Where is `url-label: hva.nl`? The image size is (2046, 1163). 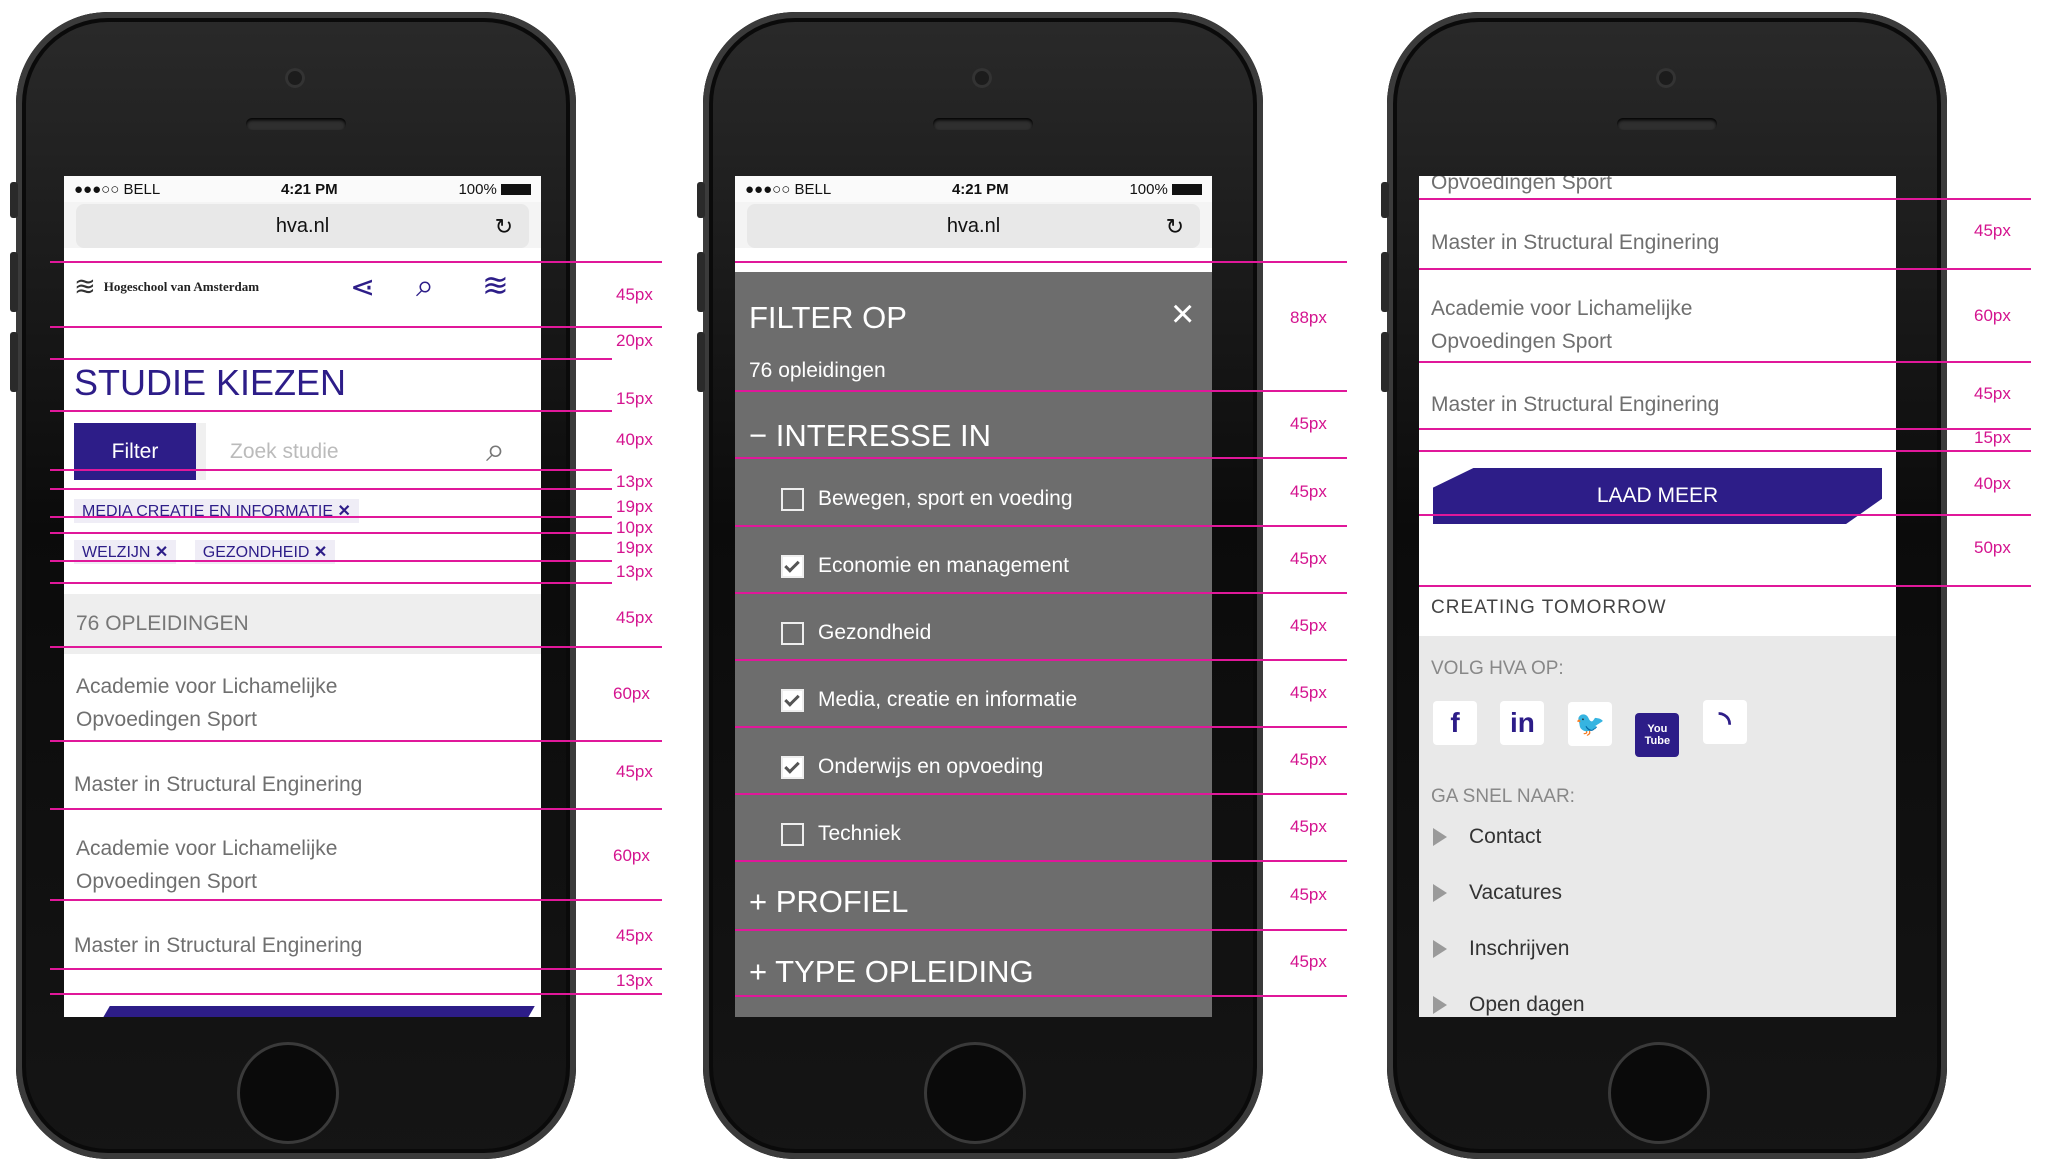
url-label: hva.nl is located at coordinates (302, 225).